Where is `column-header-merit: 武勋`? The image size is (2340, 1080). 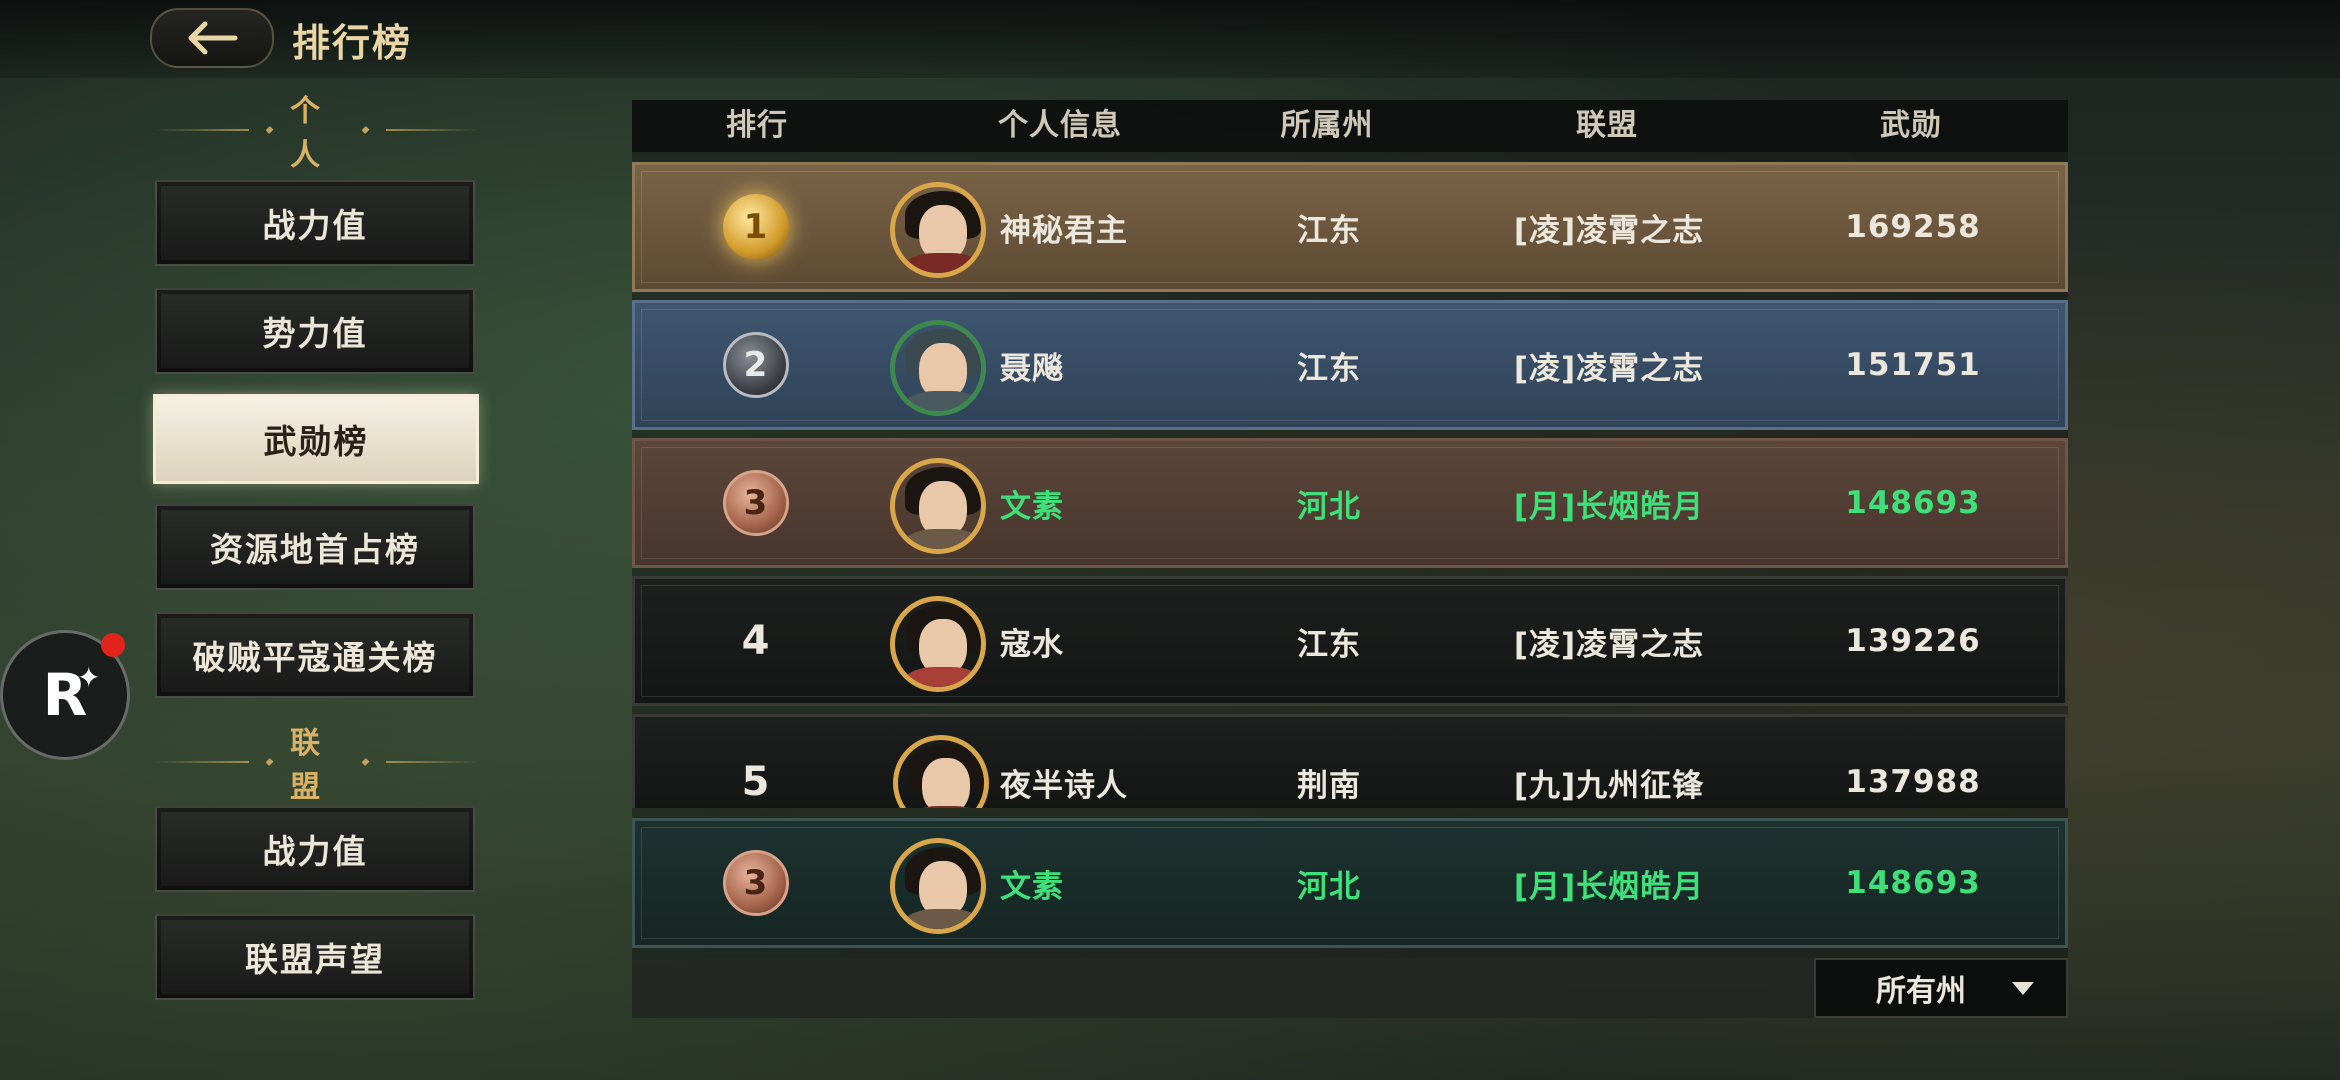
column-header-merit: 武勋 is located at coordinates (1911, 125).